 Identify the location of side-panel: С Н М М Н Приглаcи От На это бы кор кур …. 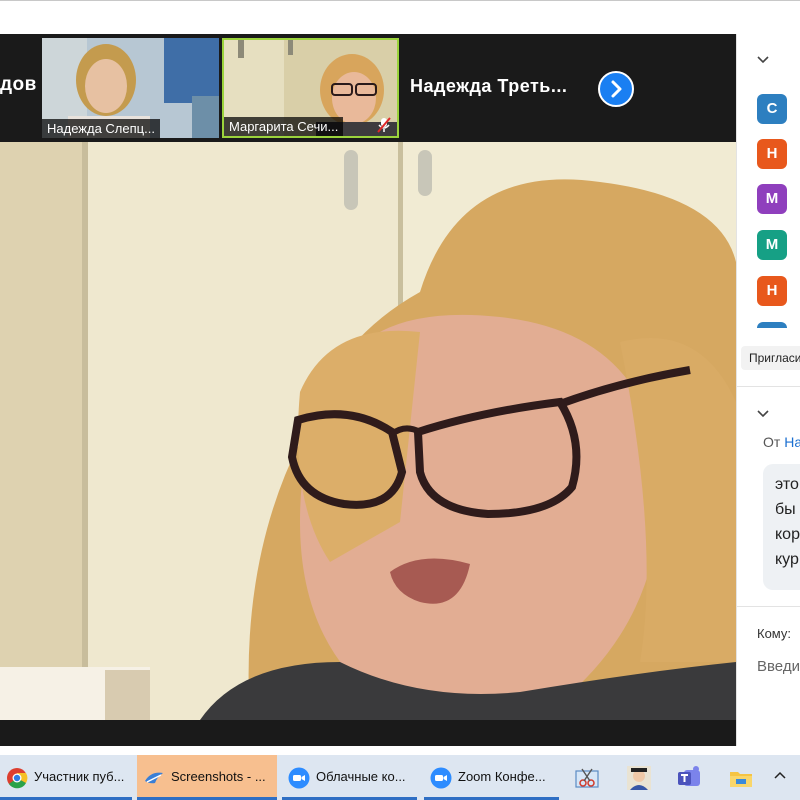
(768, 390).